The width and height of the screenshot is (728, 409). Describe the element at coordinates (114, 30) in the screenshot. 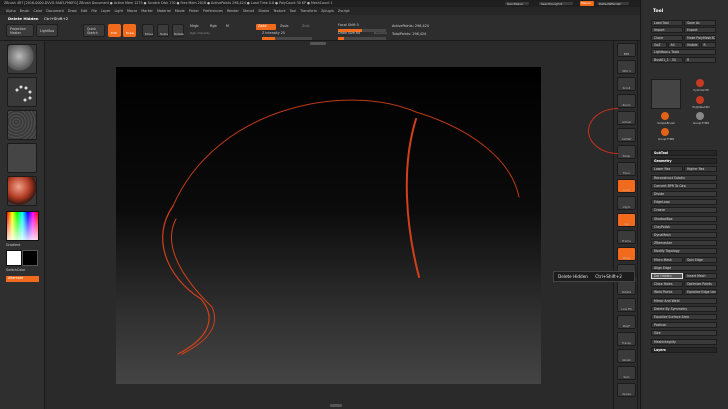

I see `edit-button: Edit` at that location.